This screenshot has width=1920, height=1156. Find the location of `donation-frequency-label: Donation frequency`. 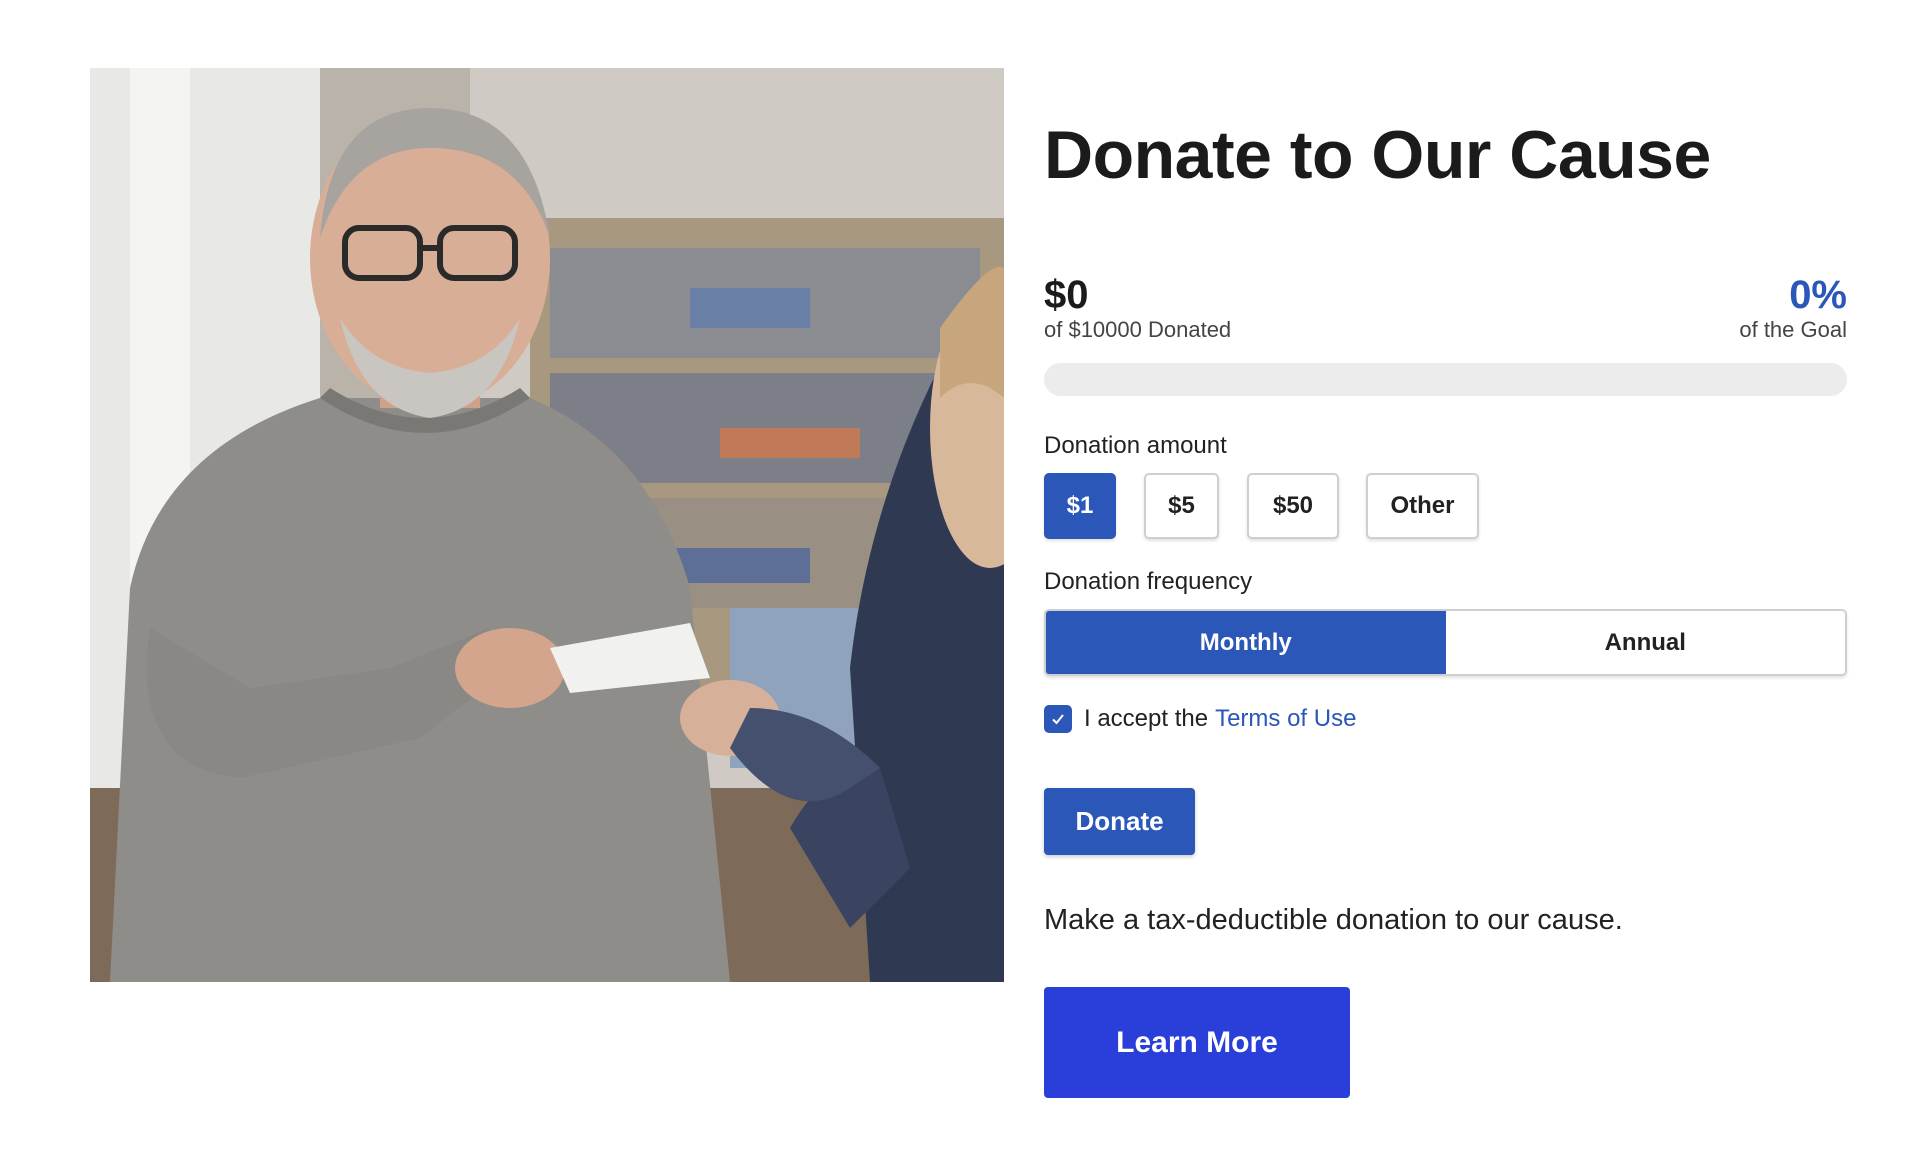

donation-frequency-label: Donation frequency is located at coordinates (1148, 581).